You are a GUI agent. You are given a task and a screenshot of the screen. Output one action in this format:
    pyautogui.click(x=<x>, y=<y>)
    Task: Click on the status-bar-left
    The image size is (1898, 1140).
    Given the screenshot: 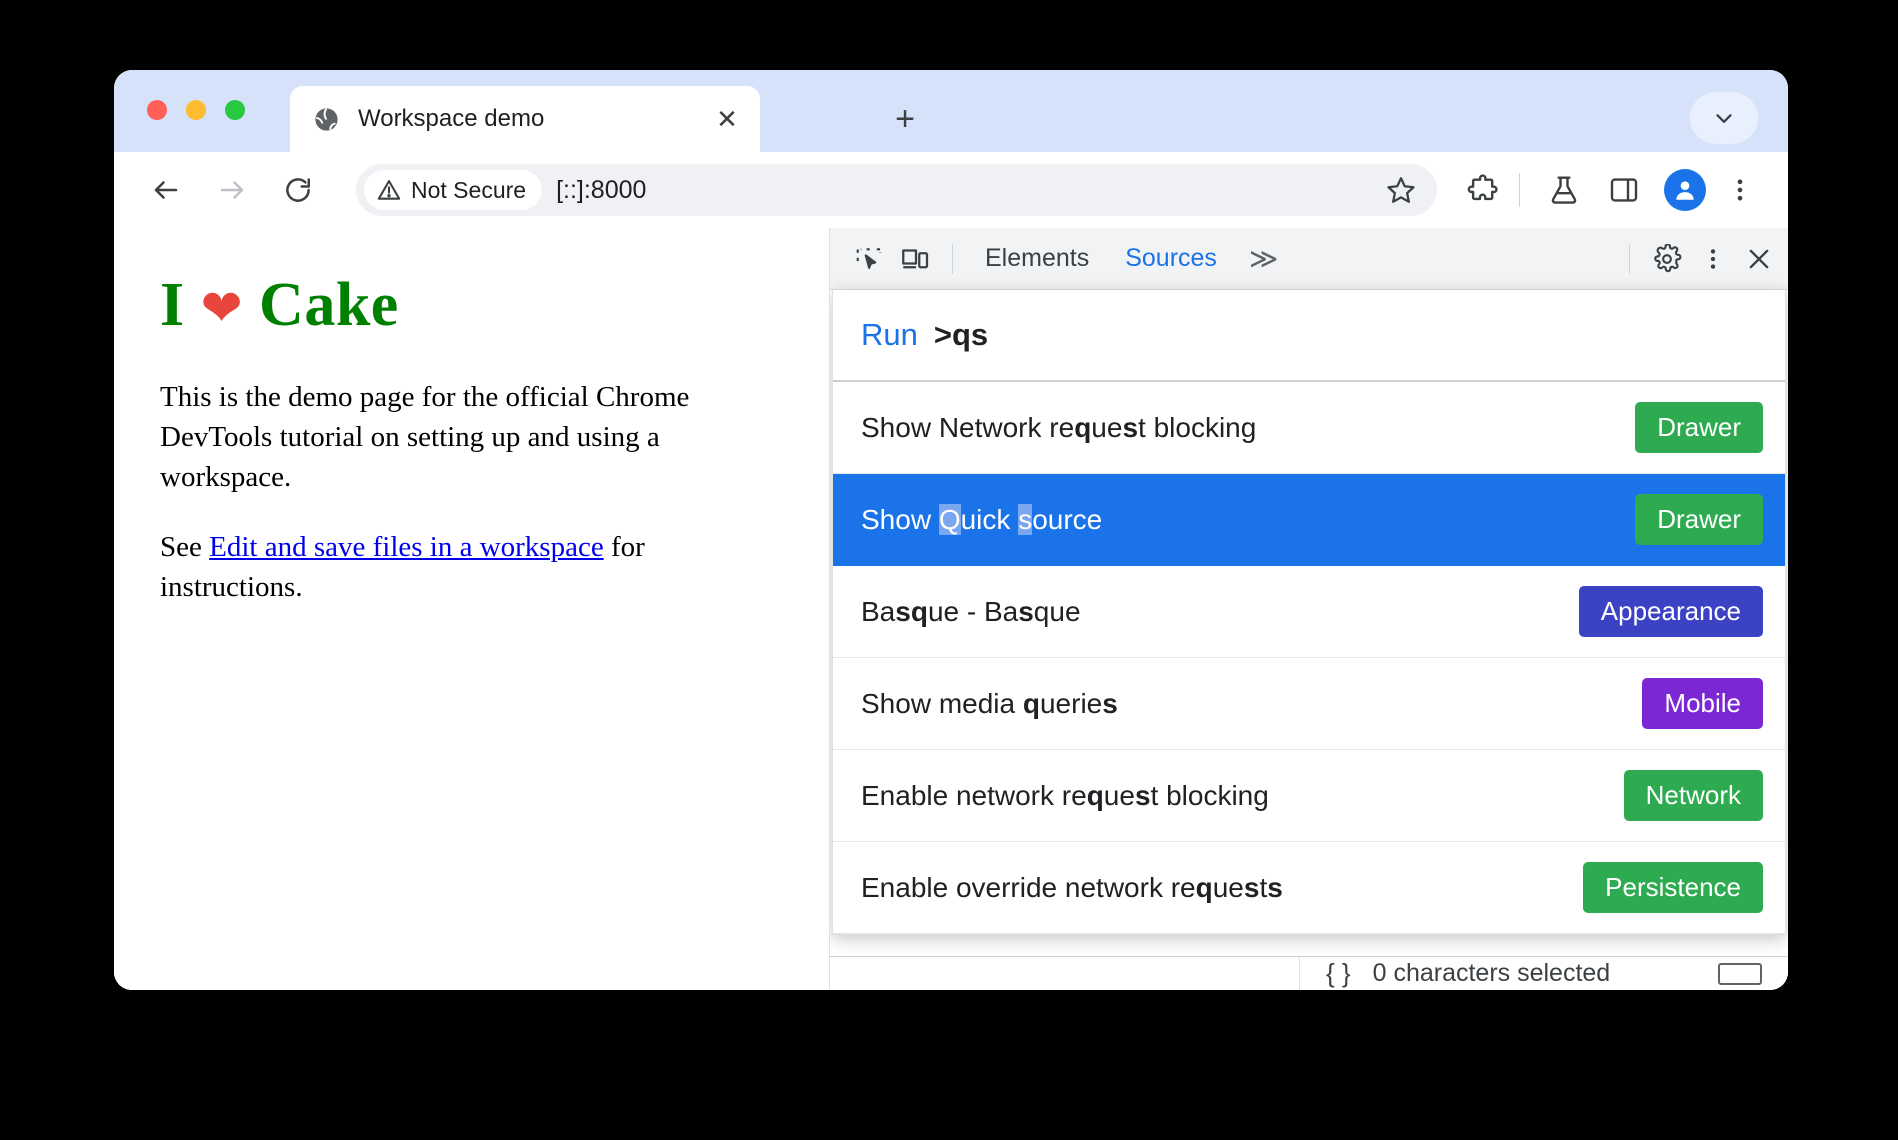 What is the action you would take?
    pyautogui.click(x=1065, y=973)
    